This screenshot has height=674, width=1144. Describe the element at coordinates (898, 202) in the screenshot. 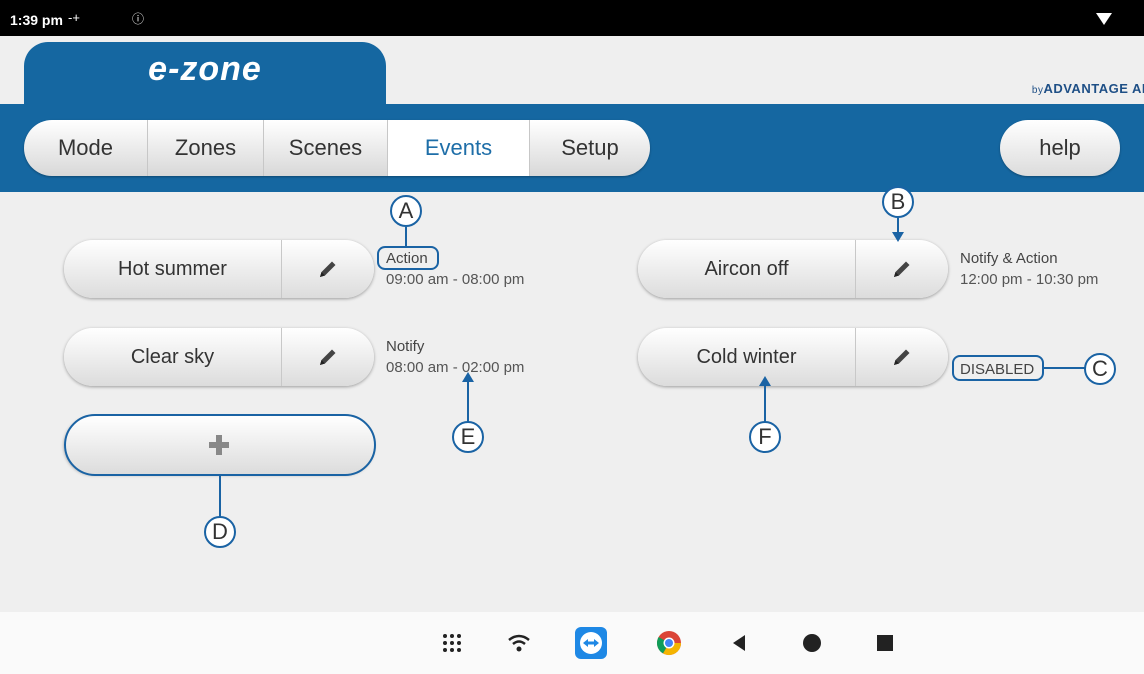

I see `callout-b: B` at that location.